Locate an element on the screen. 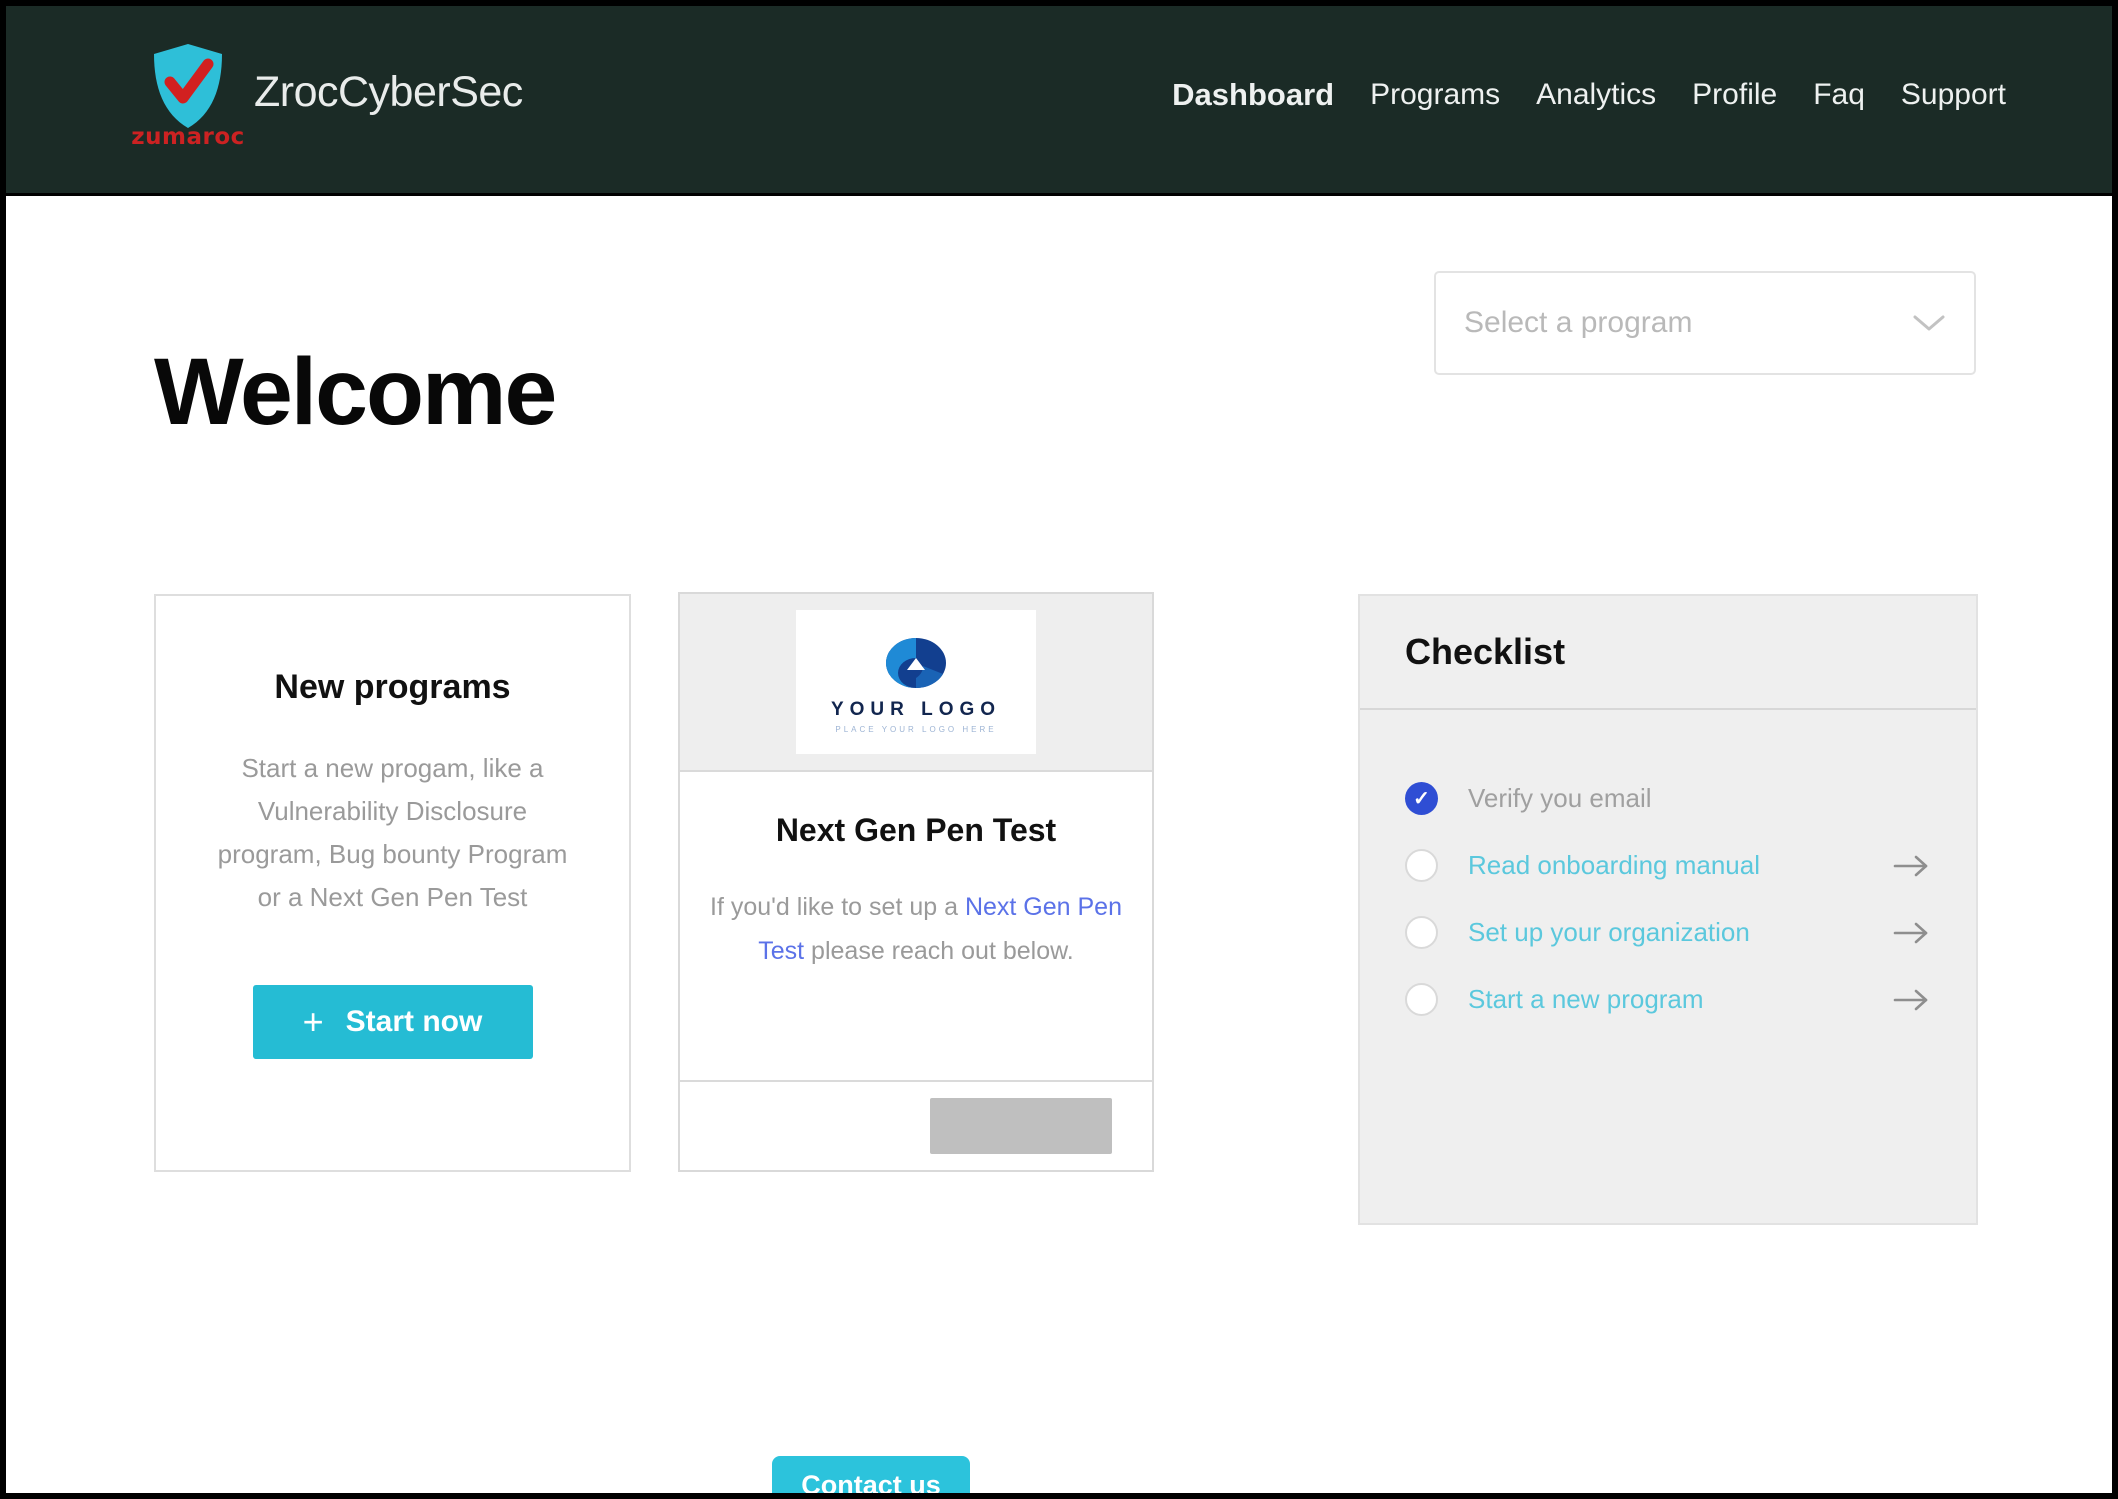 This screenshot has width=2118, height=1499. checklist-item-read-onboarding-manual: Read onboarding manual is located at coordinates (1668, 865).